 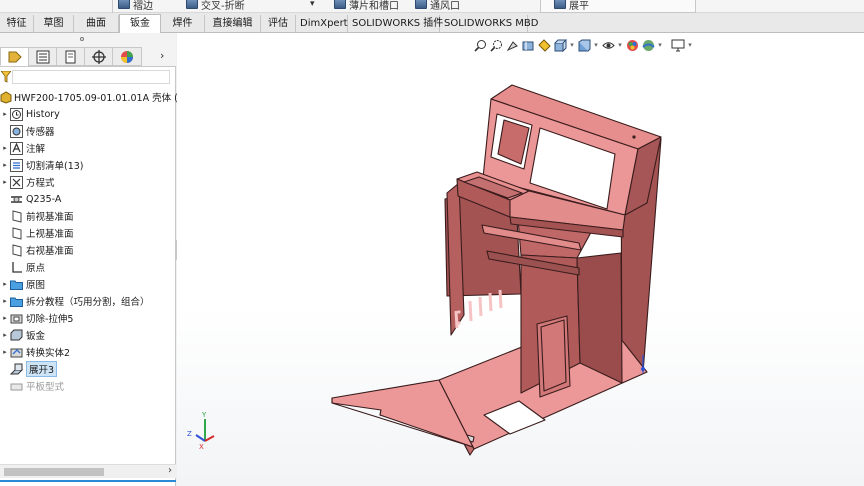 What do you see at coordinates (322, 24) in the screenshot?
I see `tab-dimxpert: DimXpert` at bounding box center [322, 24].